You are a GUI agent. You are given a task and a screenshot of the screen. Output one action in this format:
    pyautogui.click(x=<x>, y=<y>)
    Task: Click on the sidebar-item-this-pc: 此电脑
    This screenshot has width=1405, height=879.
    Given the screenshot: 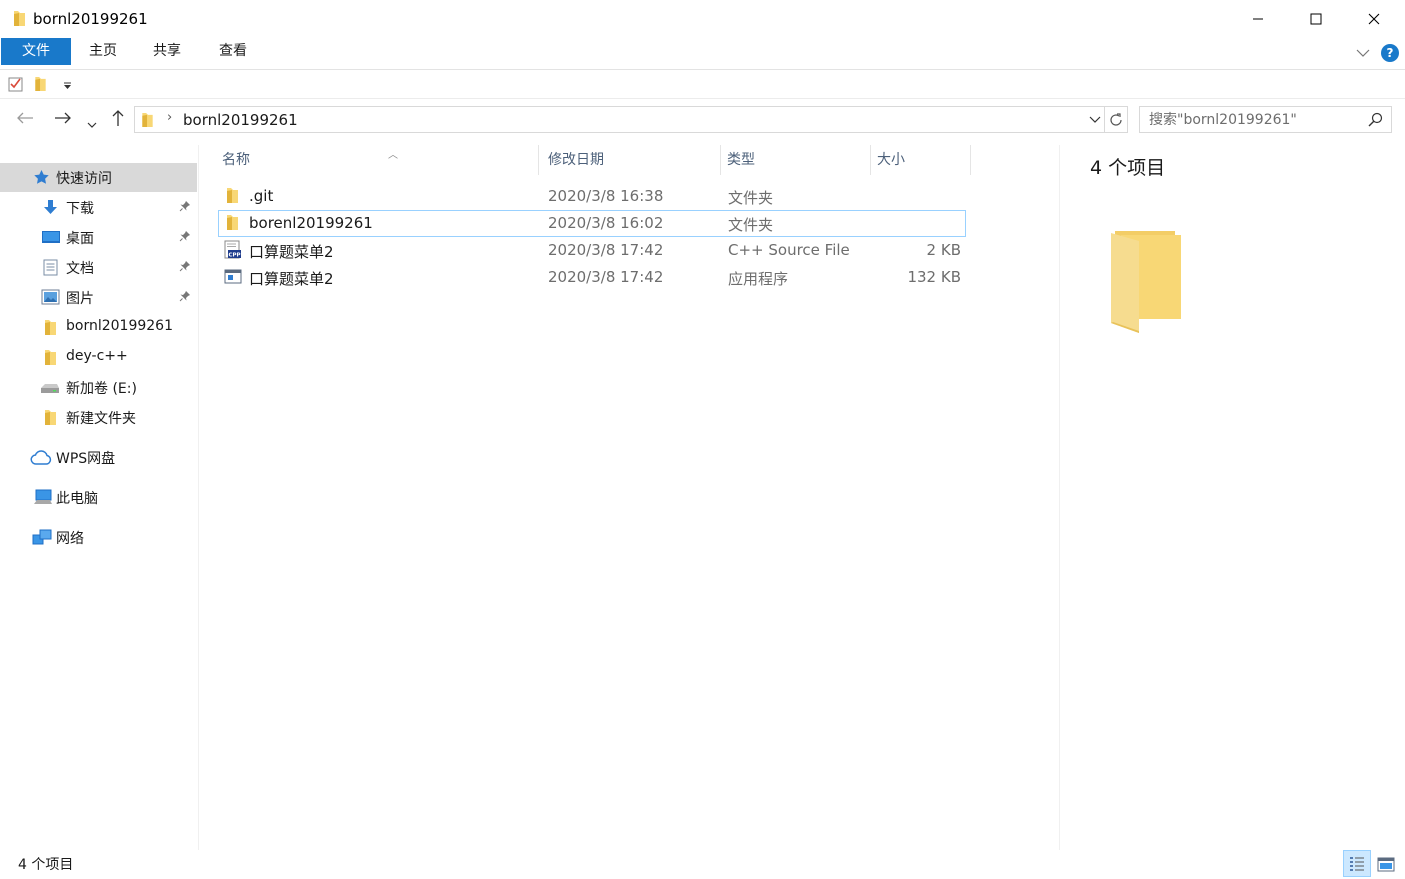 What is the action you would take?
    pyautogui.click(x=98, y=497)
    